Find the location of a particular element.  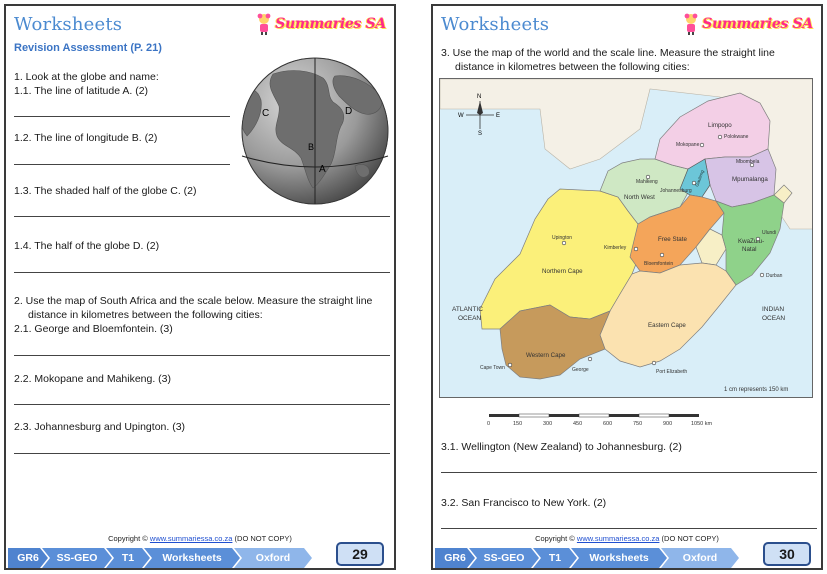

city-dot-george is located at coordinates (590, 359).